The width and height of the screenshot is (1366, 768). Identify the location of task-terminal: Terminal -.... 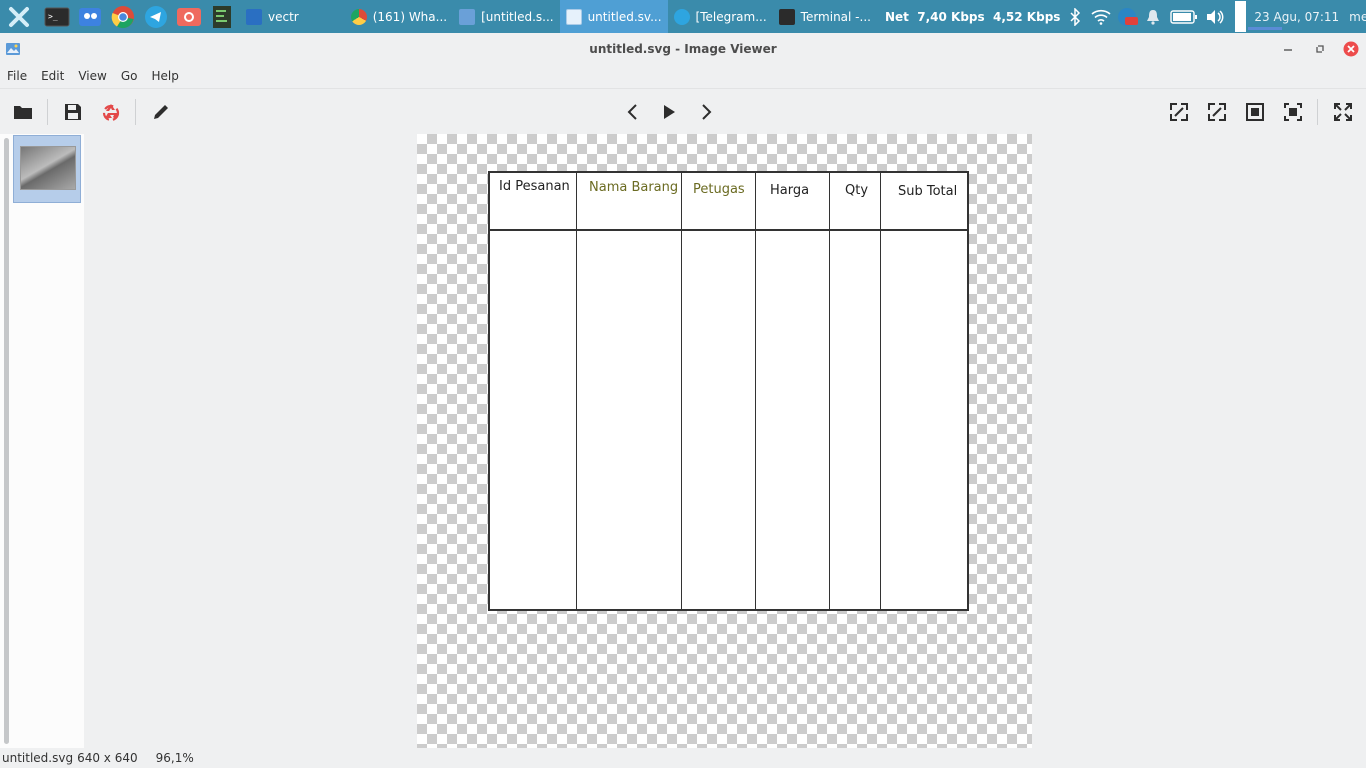
(825, 16).